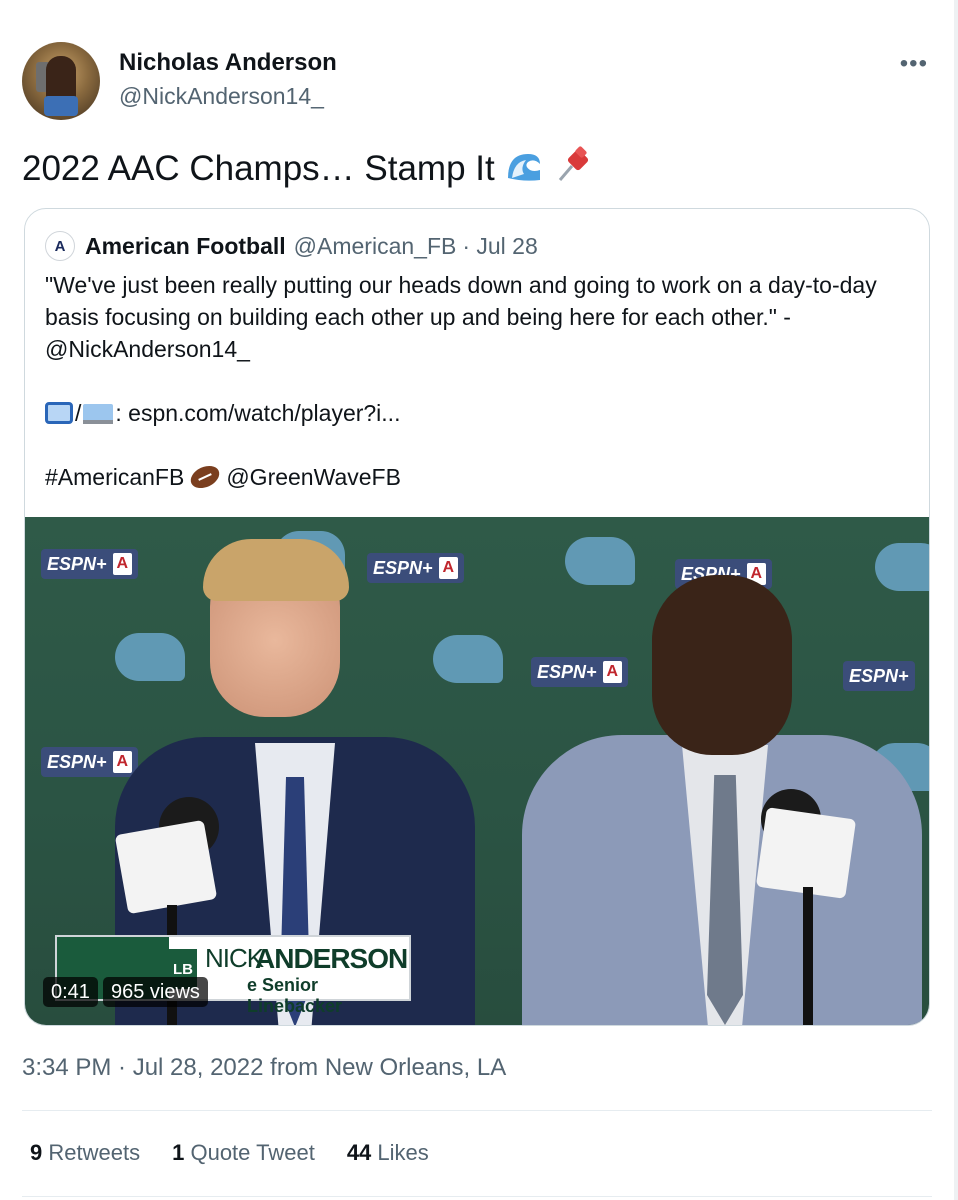  Describe the element at coordinates (574, 163) in the screenshot. I see `pushpin-emoji-icon` at that location.